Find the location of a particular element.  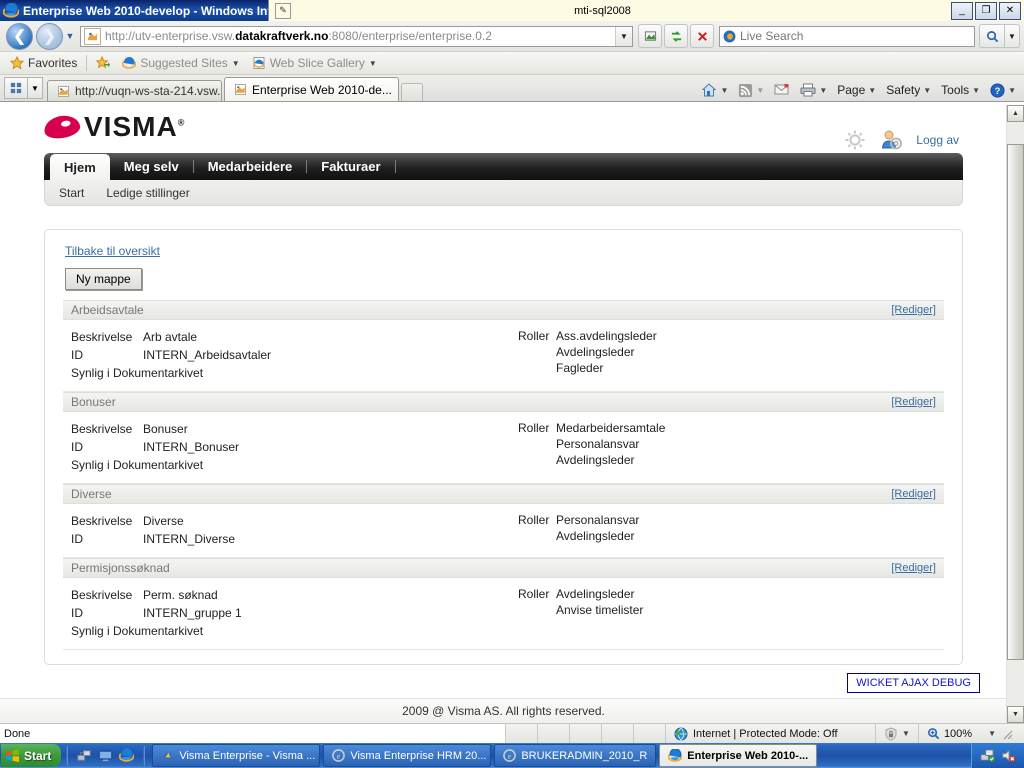

nav-tab-hjem: Hjem is located at coordinates (80, 167).